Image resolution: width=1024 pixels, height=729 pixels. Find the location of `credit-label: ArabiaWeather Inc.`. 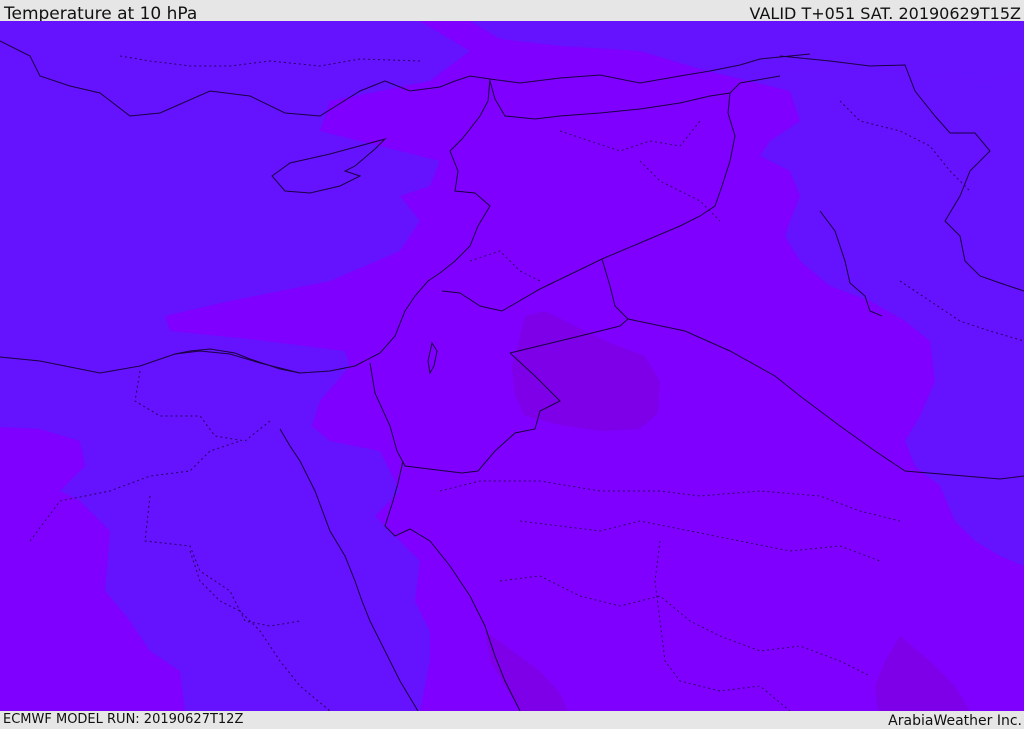

credit-label: ArabiaWeather Inc. is located at coordinates (955, 721).